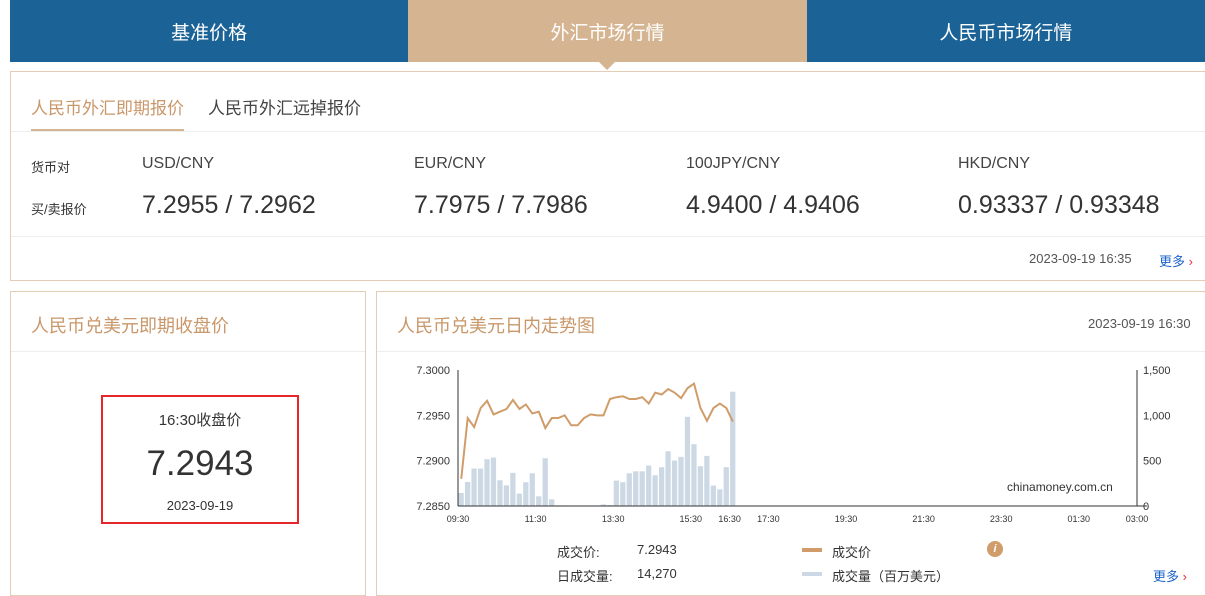 The image size is (1205, 596). I want to click on close-price-box: 16:30收盘价 7.2943 2023-09-19, so click(200, 459).